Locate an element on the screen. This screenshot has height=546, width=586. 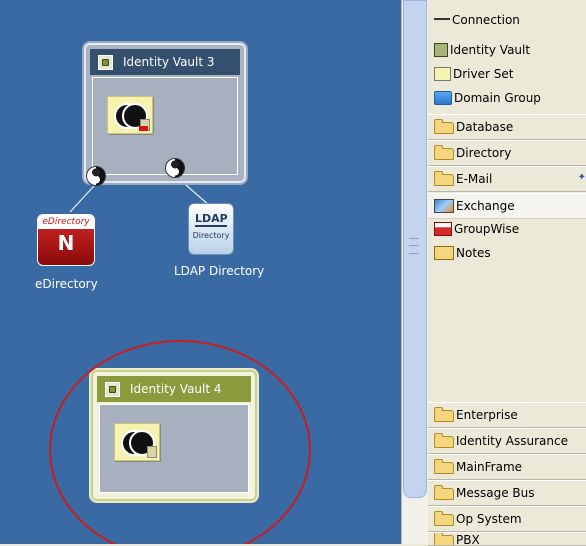
palette-item-connection: Connection is located at coordinates (507, 20).